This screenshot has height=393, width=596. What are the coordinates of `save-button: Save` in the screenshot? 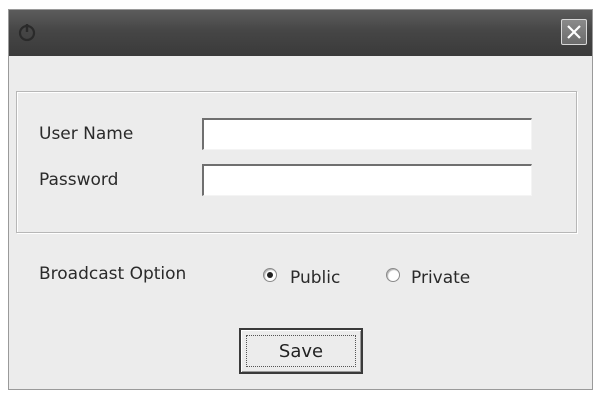 It's located at (301, 351).